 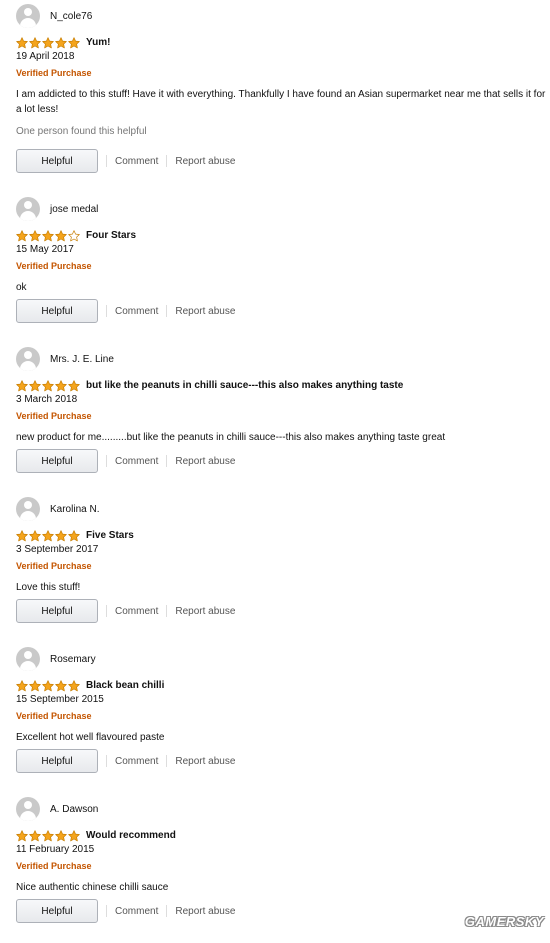 I want to click on reviewer-profile: A. Dawson, so click(x=57, y=809).